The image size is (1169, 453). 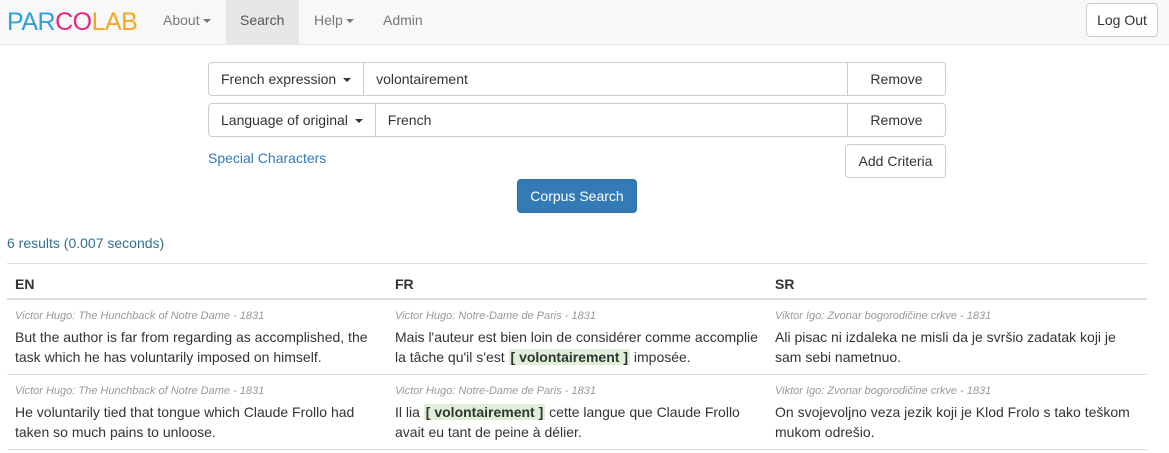 I want to click on column-header-fr: FR, so click(x=404, y=284).